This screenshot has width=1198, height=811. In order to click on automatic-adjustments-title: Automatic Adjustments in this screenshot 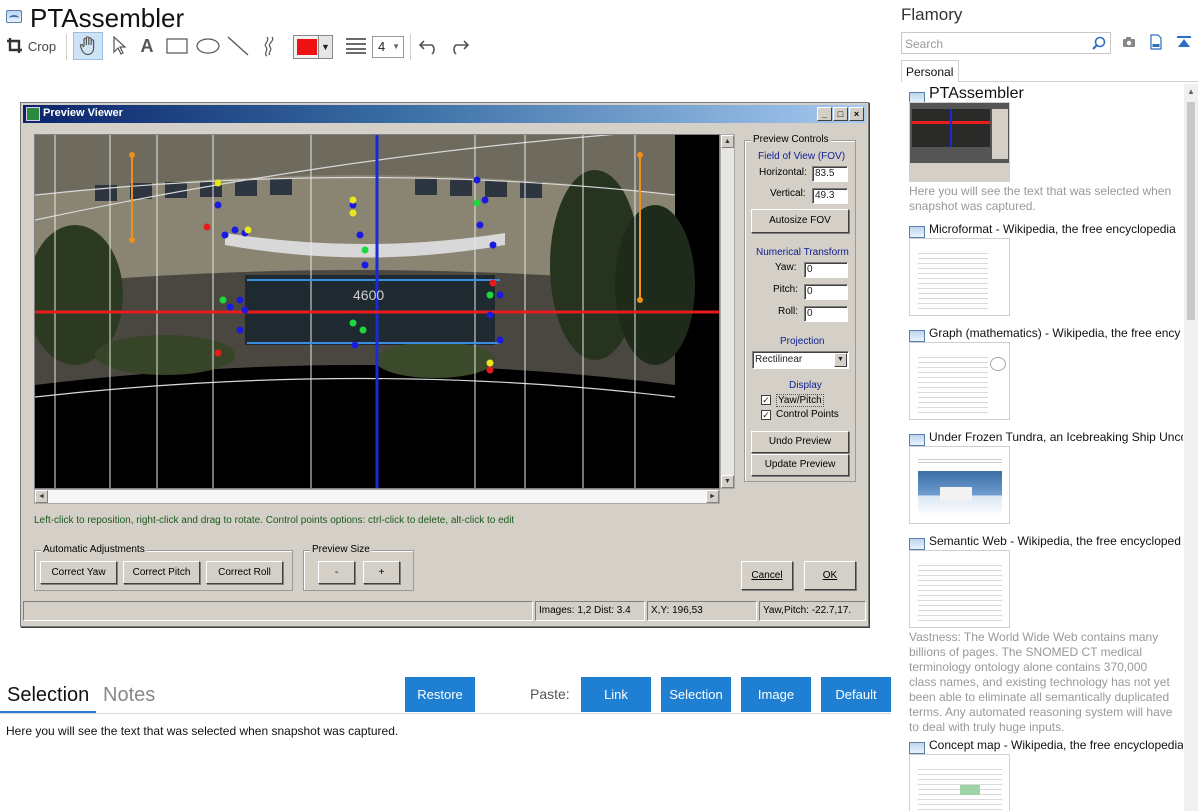, I will do `click(94, 549)`.